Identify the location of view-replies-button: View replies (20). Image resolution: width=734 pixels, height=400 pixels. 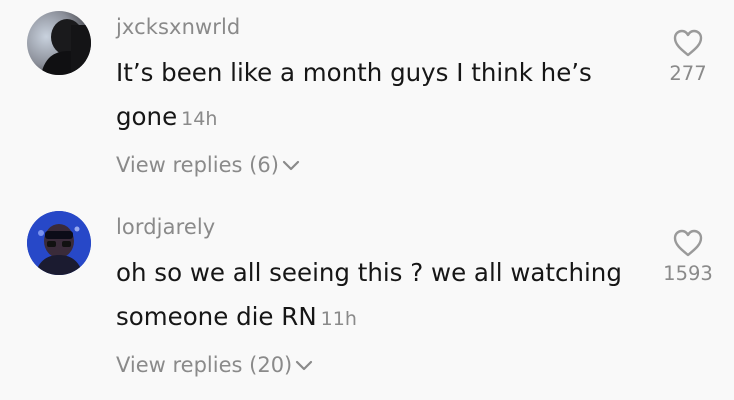
(214, 365).